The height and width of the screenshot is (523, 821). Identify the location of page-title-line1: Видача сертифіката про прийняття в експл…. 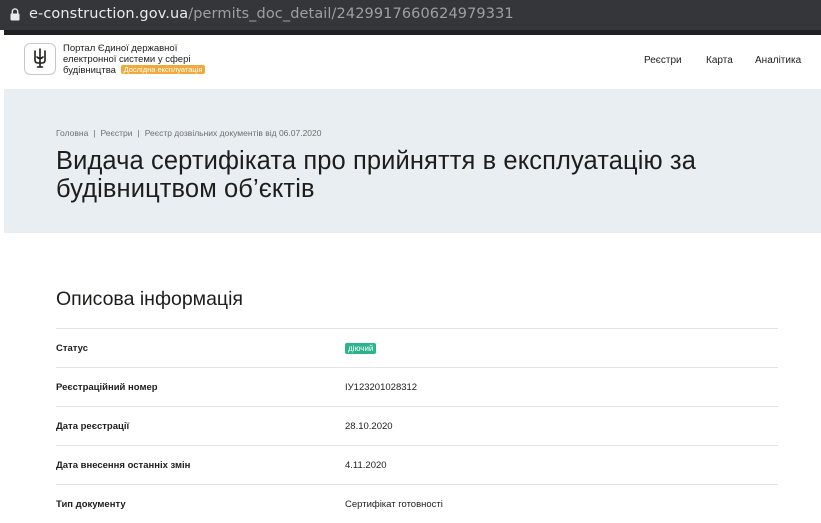
(376, 161).